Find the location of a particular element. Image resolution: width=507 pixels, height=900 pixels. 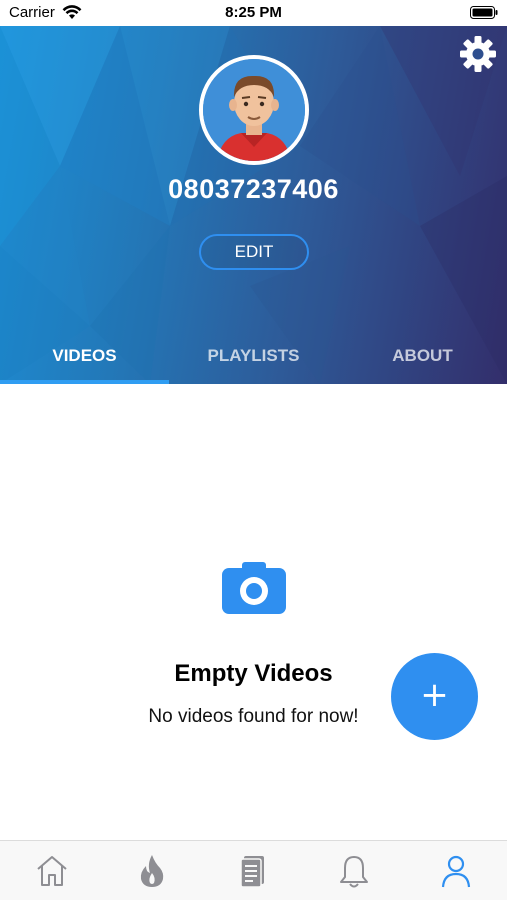

nav-notifications is located at coordinates (354, 871).